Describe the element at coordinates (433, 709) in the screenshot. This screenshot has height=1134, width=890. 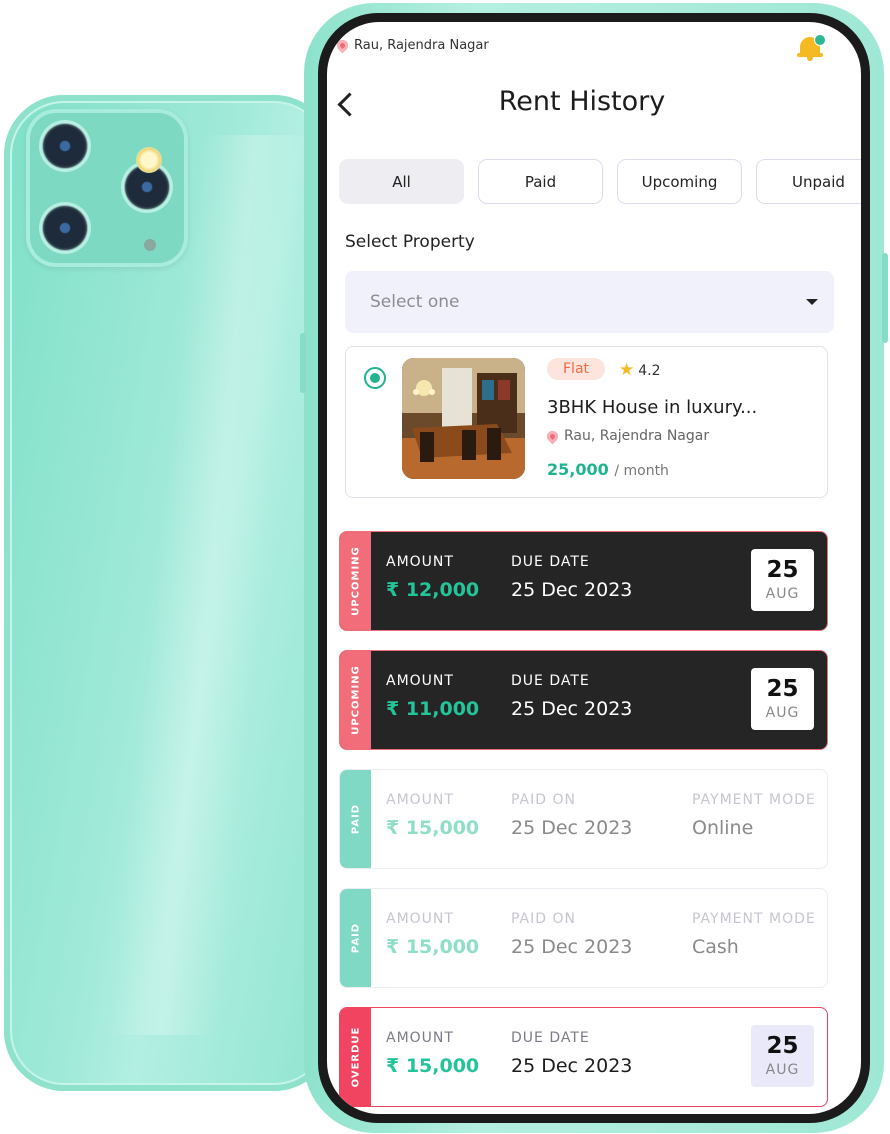
I see `amount-value: ₹ 11,000` at that location.